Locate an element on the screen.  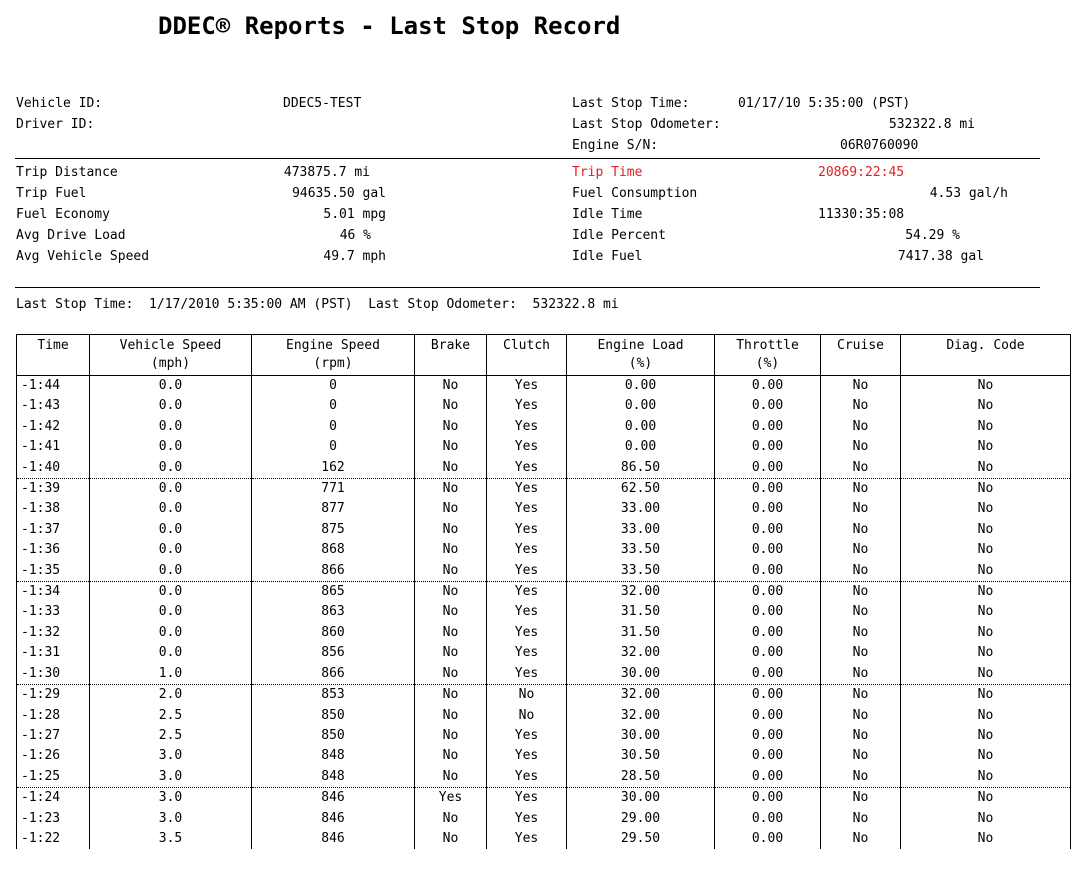
cell-time: -1:24 is located at coordinates (53, 798).